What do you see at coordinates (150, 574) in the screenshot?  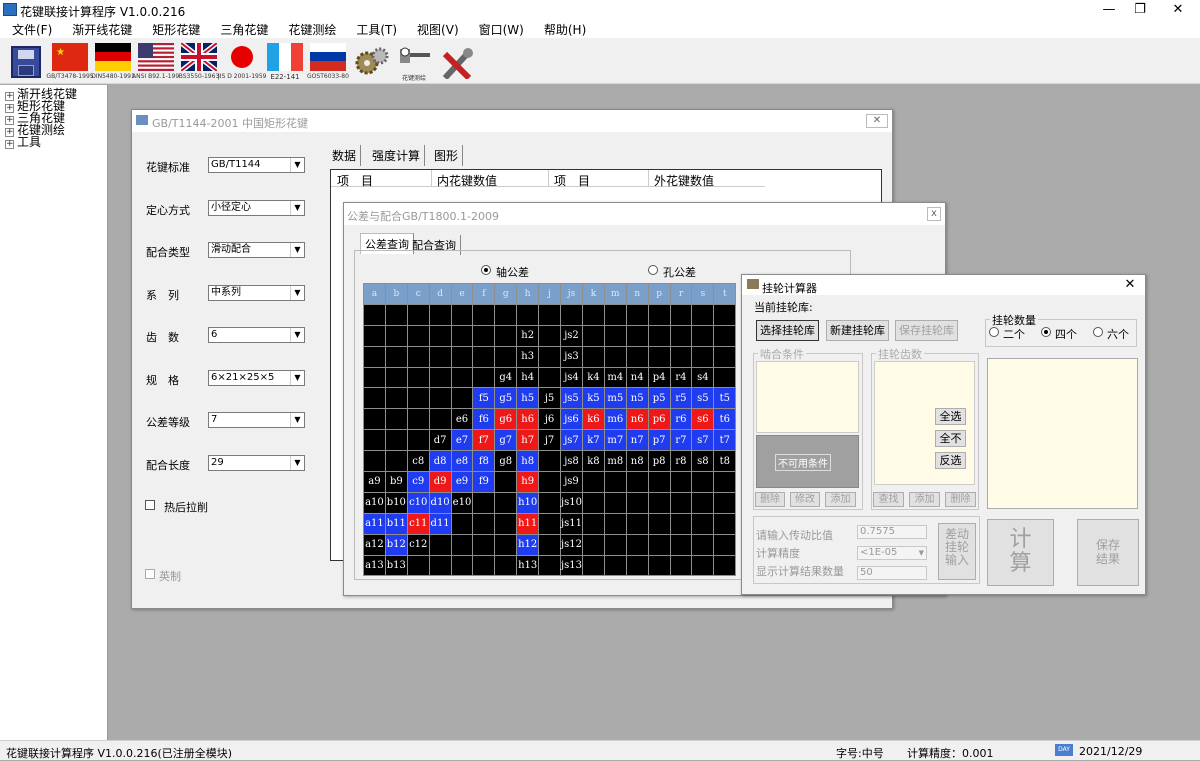 I see `imperial-checkbox` at bounding box center [150, 574].